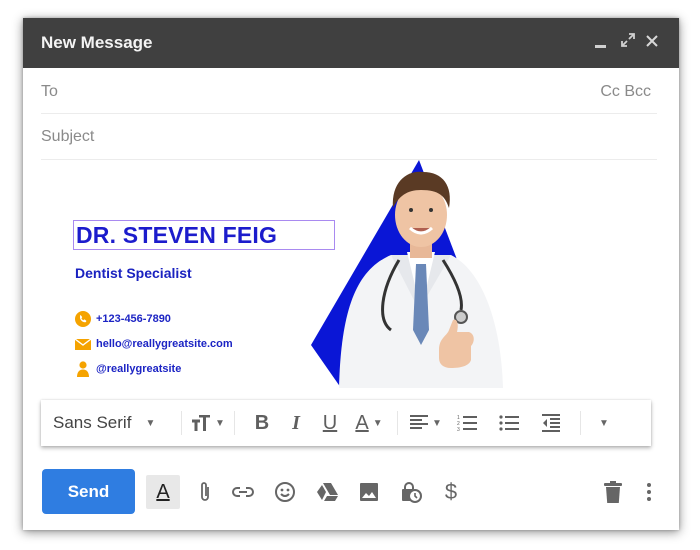 This screenshot has width=700, height=550. I want to click on italic-icon: I, so click(296, 422).